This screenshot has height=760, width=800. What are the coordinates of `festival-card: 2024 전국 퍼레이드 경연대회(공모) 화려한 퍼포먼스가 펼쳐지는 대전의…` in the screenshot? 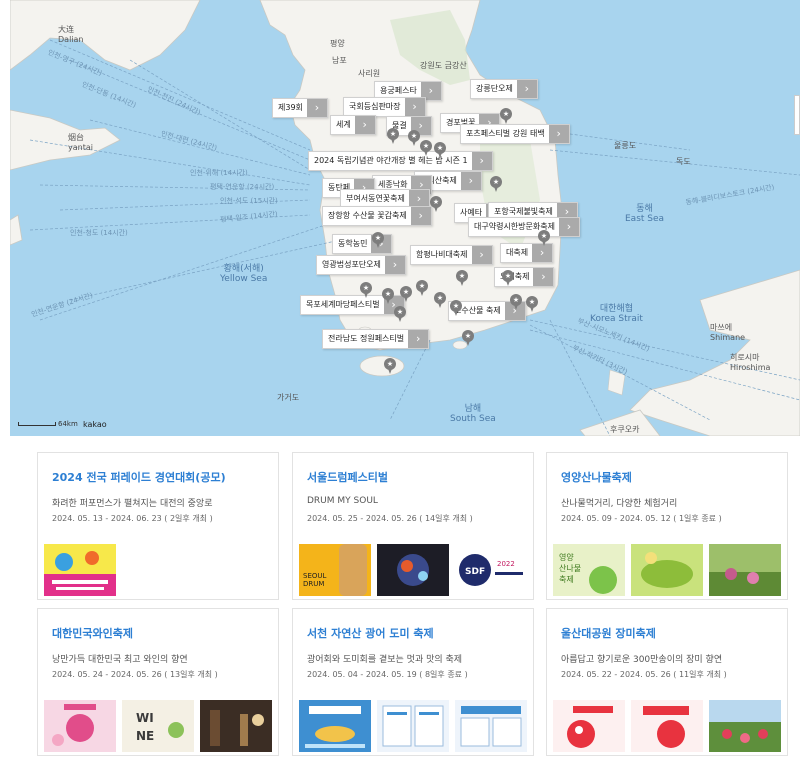 It's located at (158, 526).